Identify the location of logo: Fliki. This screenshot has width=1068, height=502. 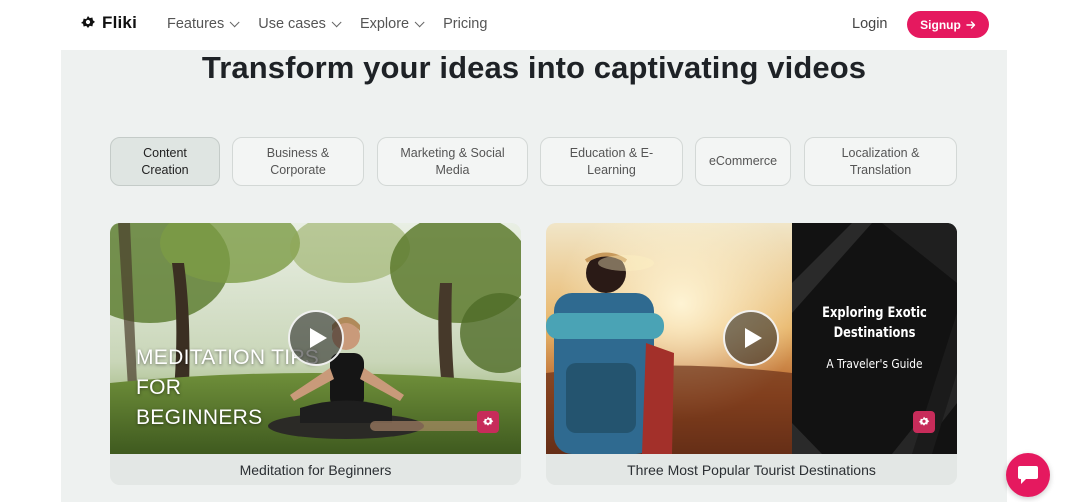
(108, 23).